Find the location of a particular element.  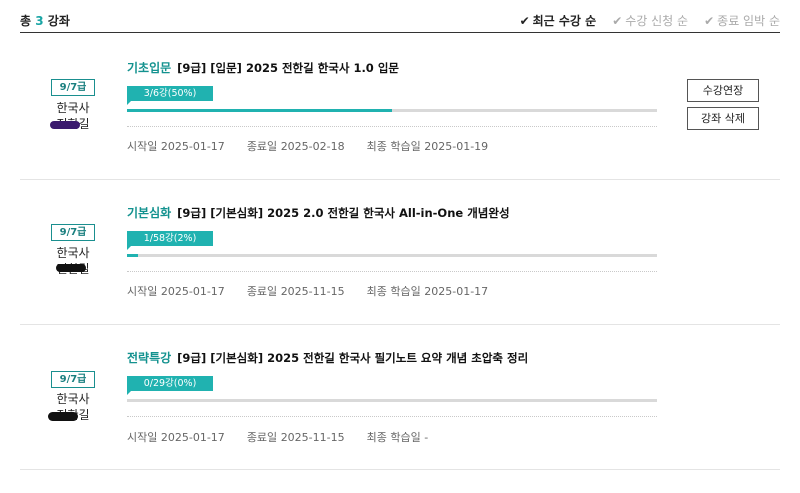

sort-recent-study: ✔ 최근 수강 순 is located at coordinates (558, 20).